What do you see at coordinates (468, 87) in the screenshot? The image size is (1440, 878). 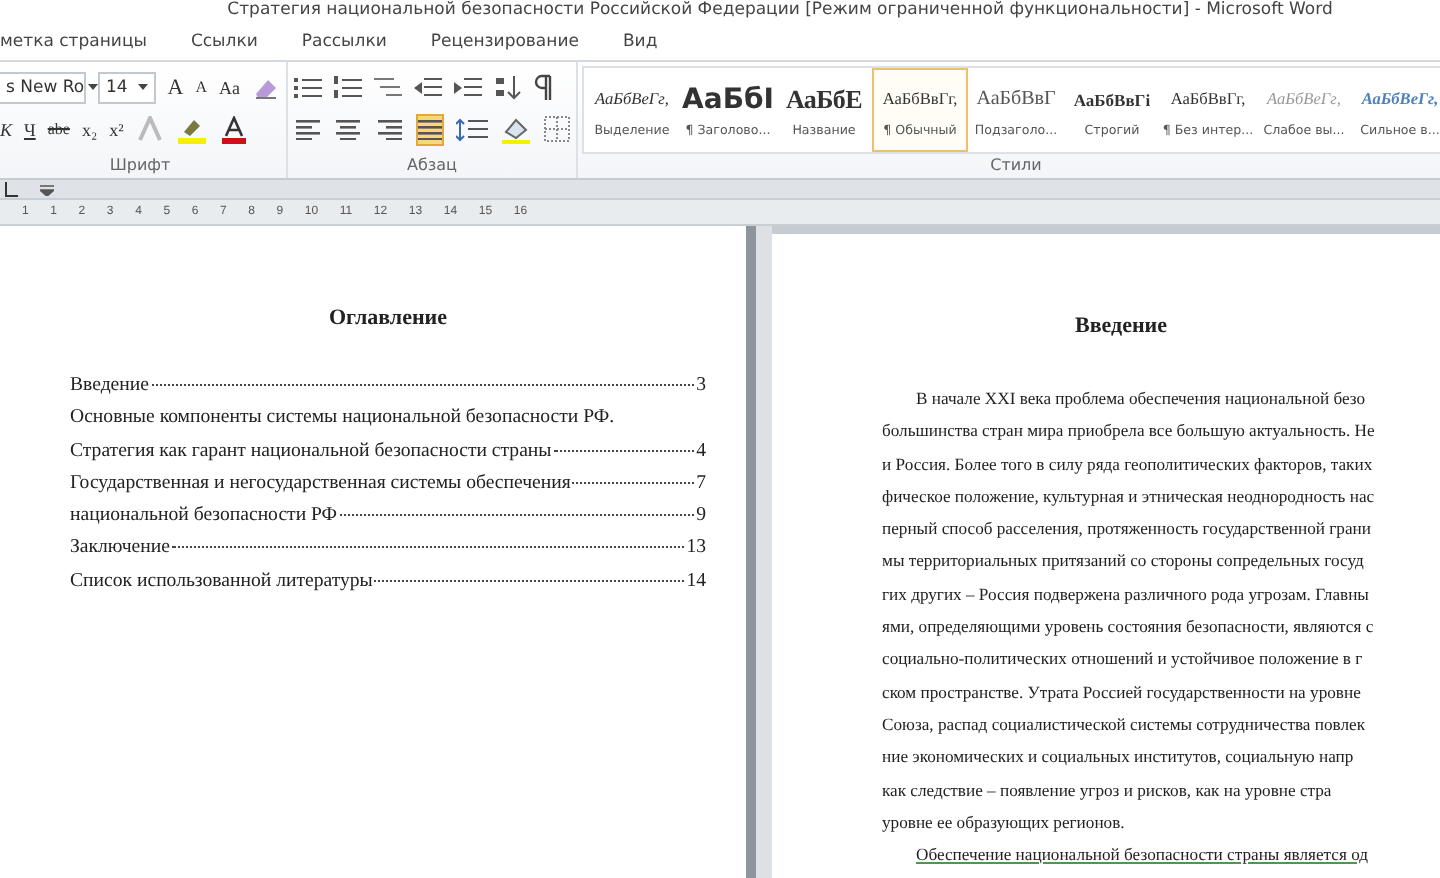 I see `increase-indent-icon` at bounding box center [468, 87].